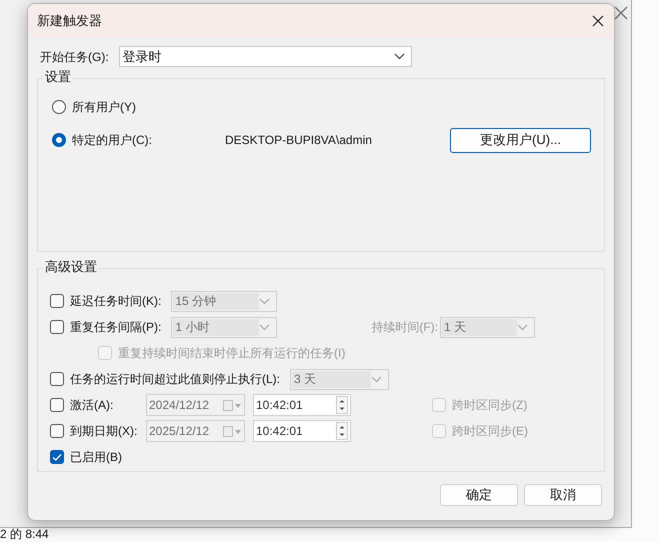 This screenshot has width=659, height=542. What do you see at coordinates (563, 495) in the screenshot?
I see `dialog-button: 取消` at bounding box center [563, 495].